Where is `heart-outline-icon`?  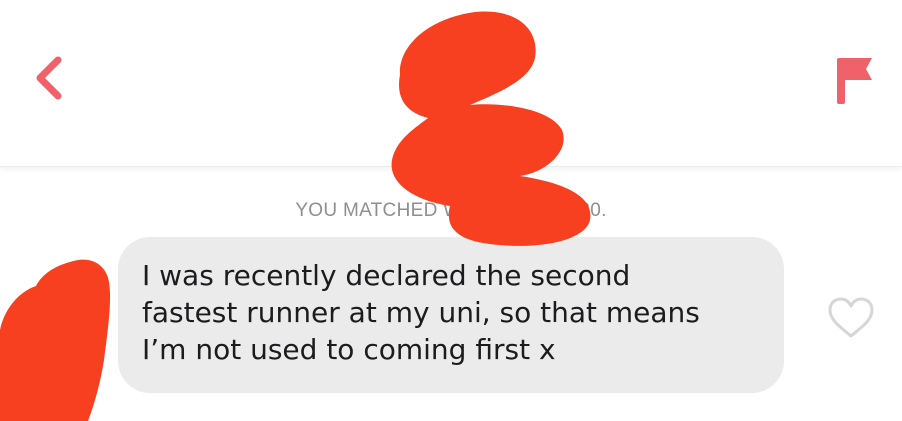 heart-outline-icon is located at coordinates (851, 317).